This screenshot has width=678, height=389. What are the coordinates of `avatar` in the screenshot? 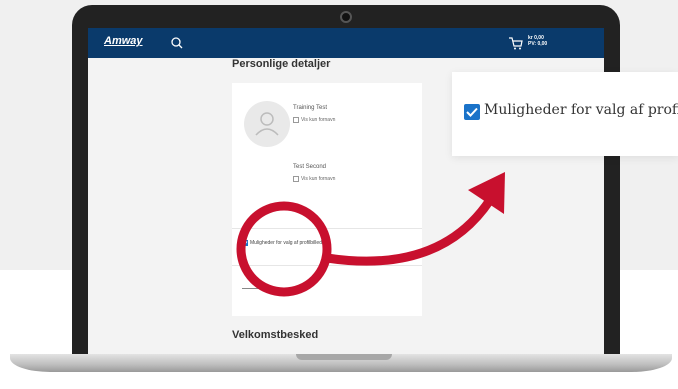 It's located at (267, 124).